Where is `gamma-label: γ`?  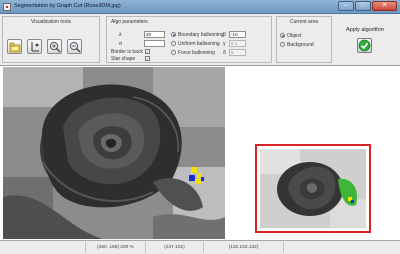 gamma-label: γ is located at coordinates (224, 44).